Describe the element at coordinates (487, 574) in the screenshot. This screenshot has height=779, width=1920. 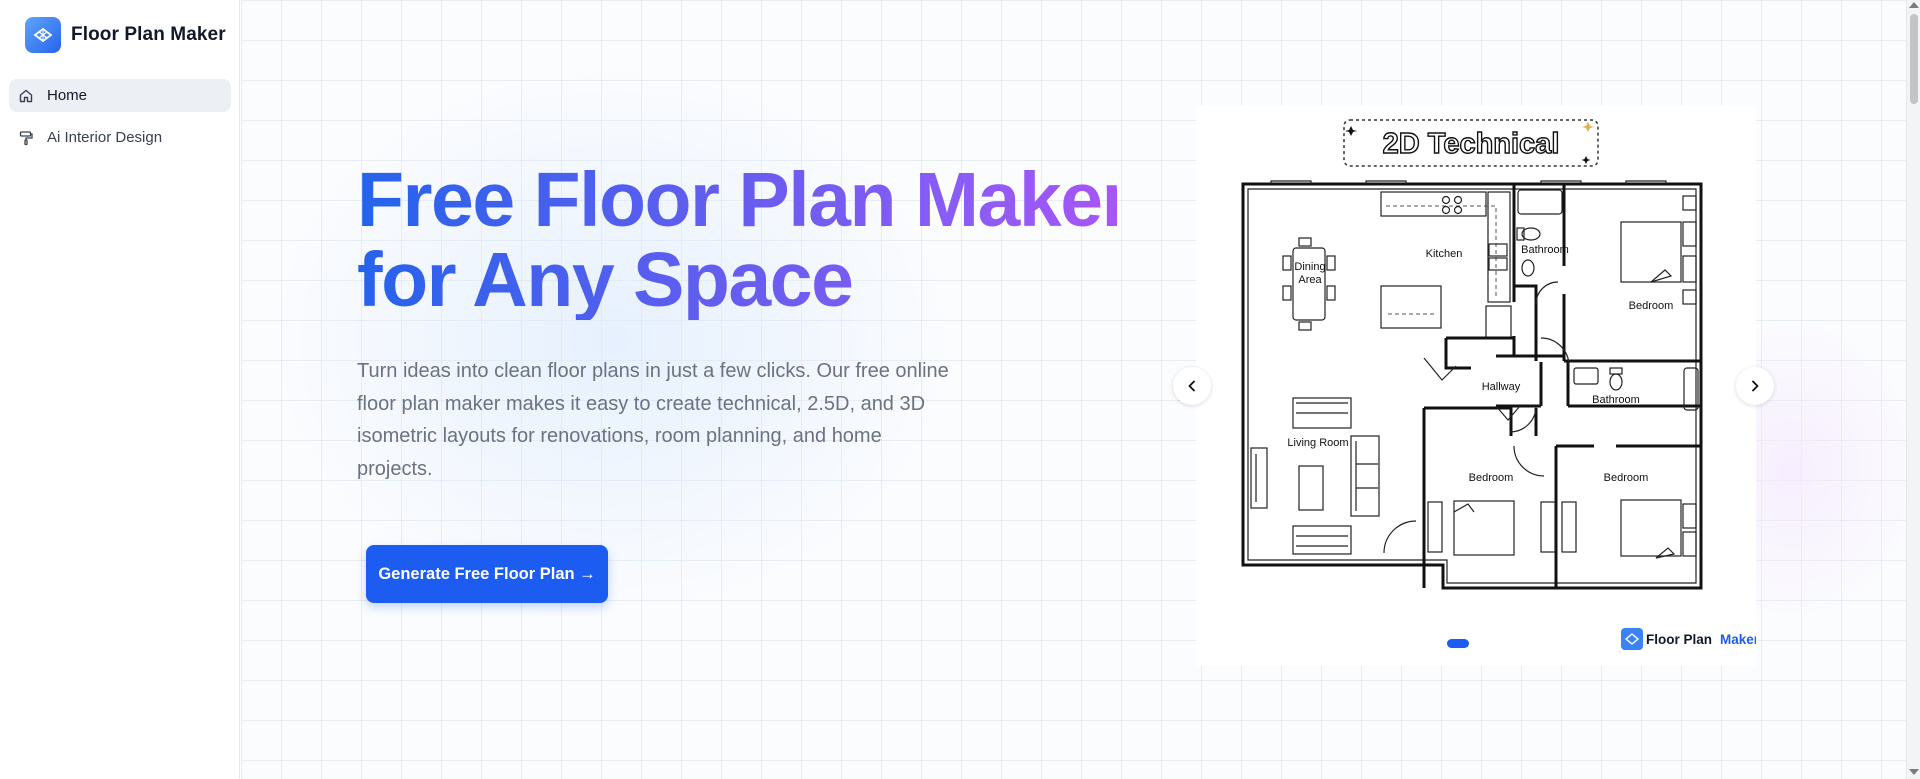
I see `generate-floor-plan-button: Generate Free Floor Plan →` at that location.